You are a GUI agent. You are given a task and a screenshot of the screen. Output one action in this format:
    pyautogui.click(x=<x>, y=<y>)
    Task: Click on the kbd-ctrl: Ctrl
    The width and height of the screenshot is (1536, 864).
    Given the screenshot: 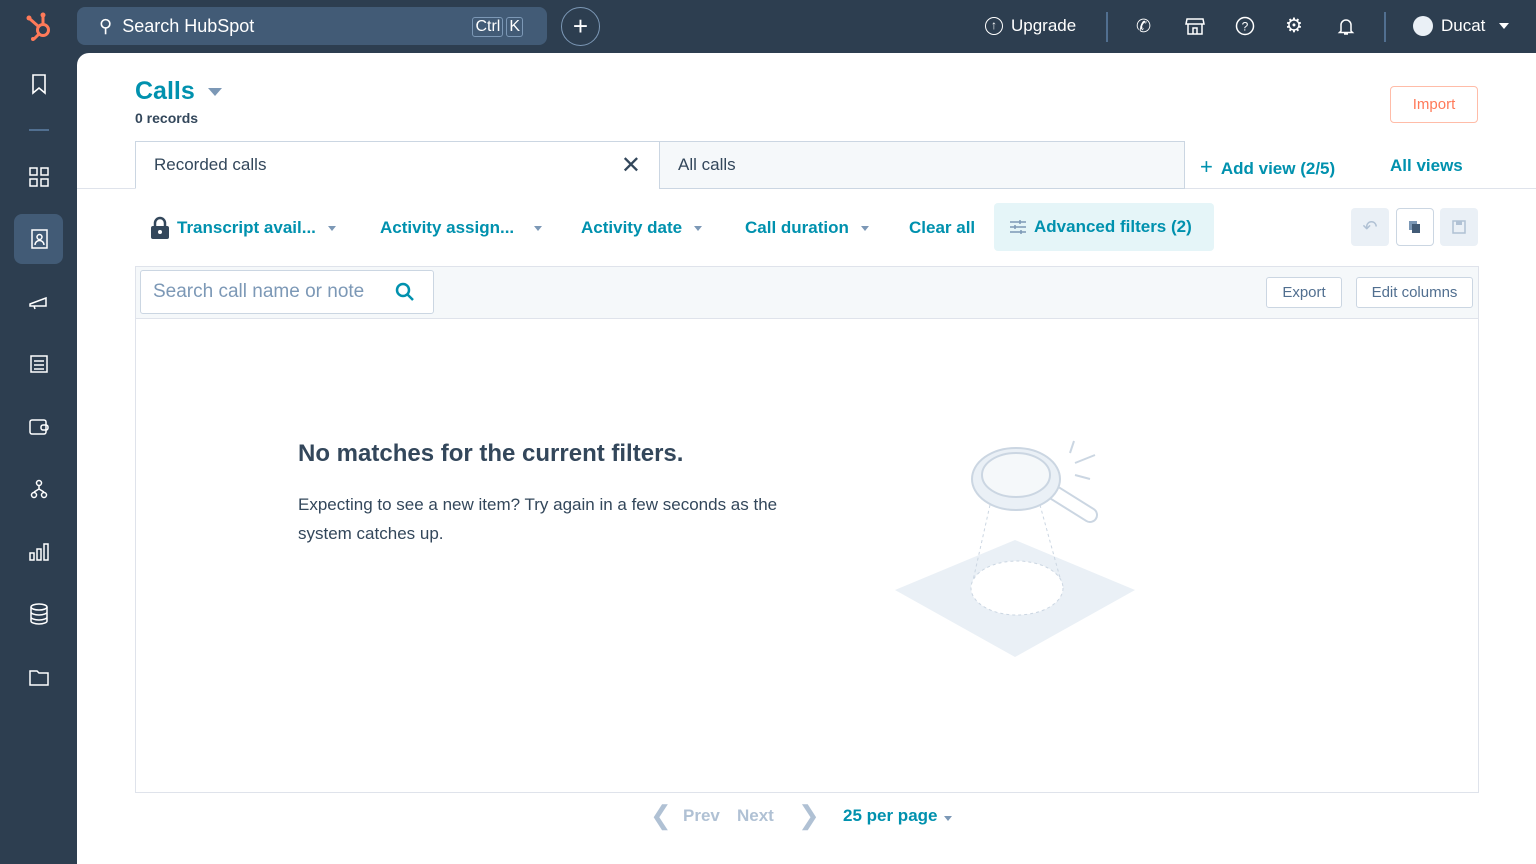 What is the action you would take?
    pyautogui.click(x=488, y=27)
    